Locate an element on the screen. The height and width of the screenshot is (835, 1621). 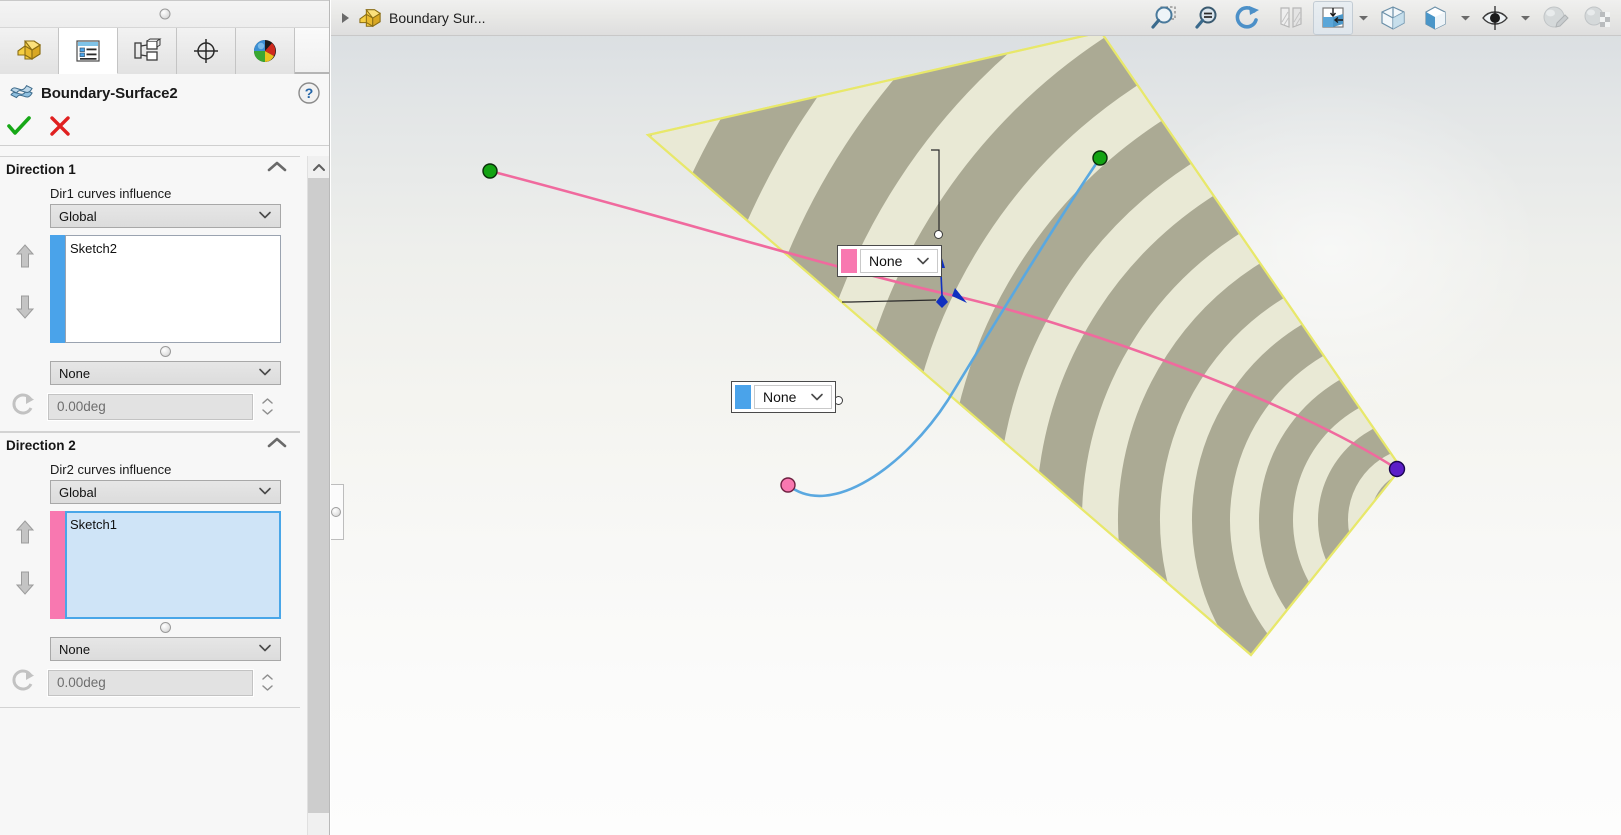
dir2-listbox-wrap: Sketch1 is located at coordinates (165, 565).